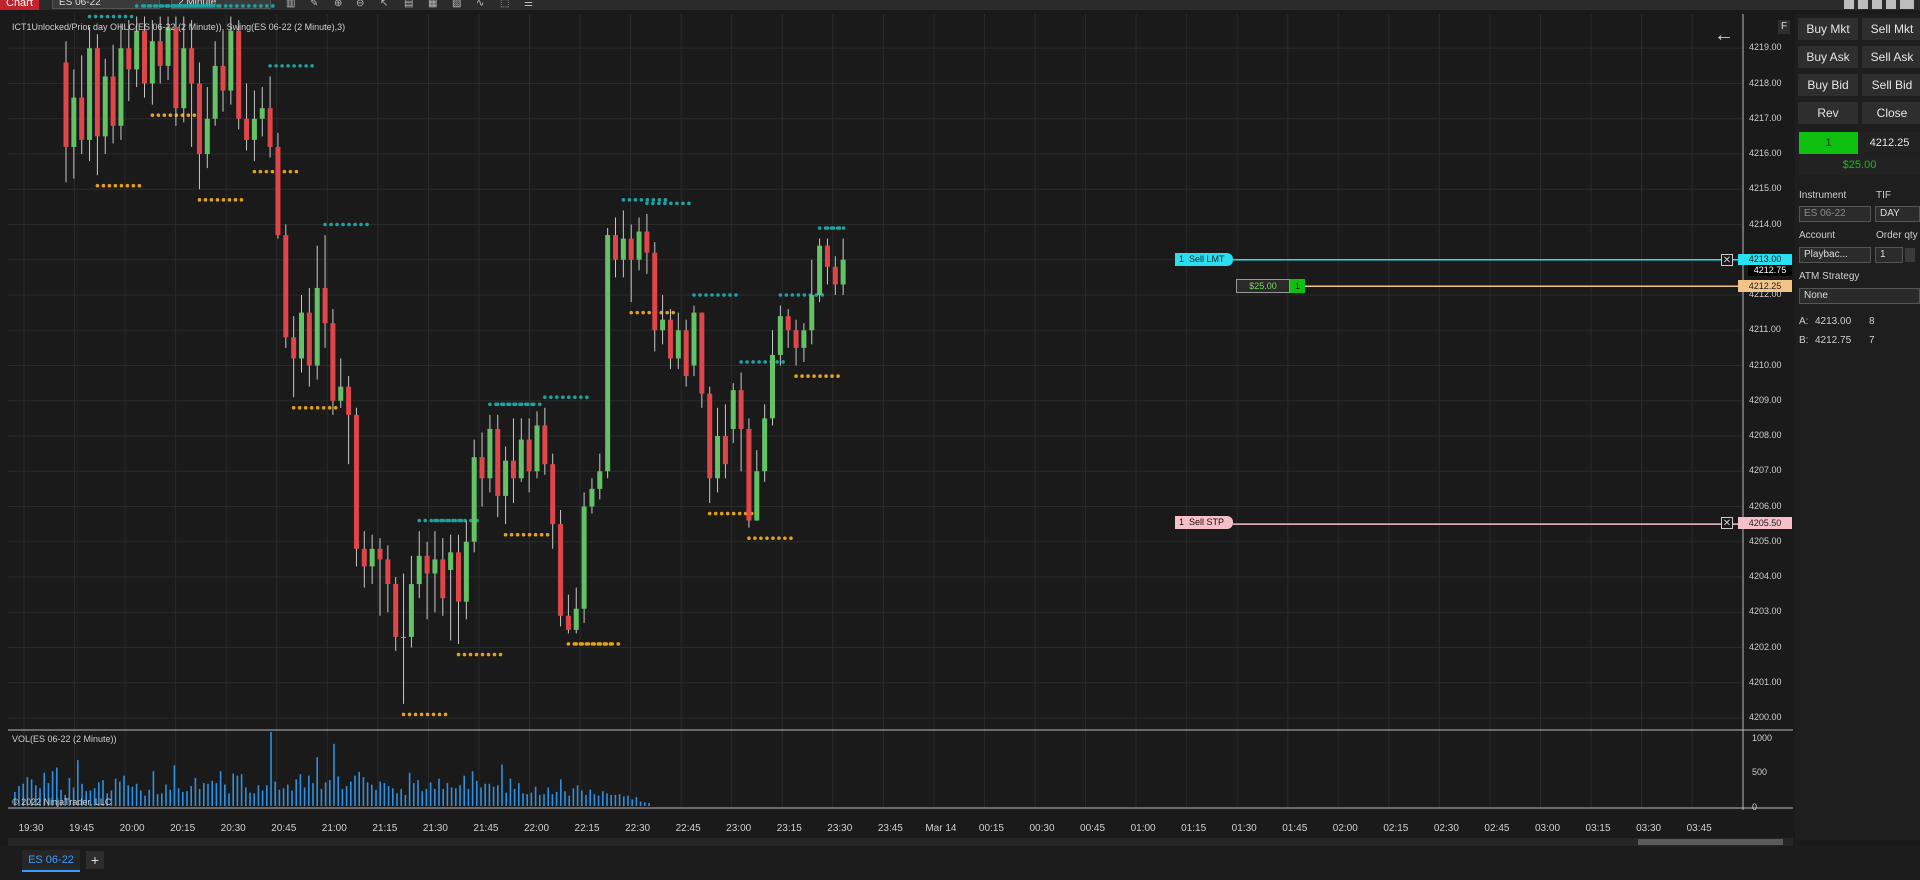  Describe the element at coordinates (1891, 57) in the screenshot. I see `sell-ask-button: Sell Ask` at that location.